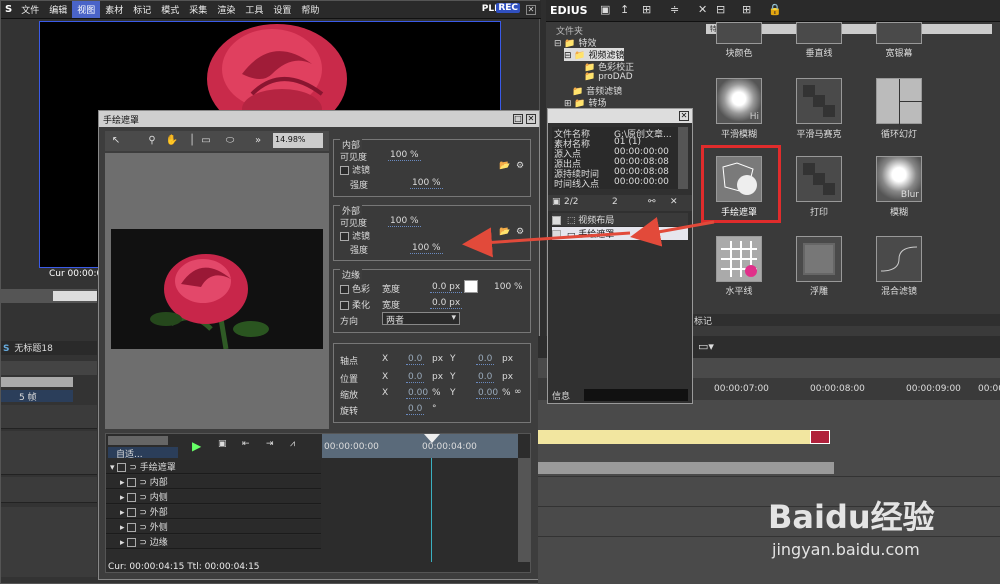 The image size is (1000, 584). Describe the element at coordinates (846, 549) in the screenshot. I see `watermark-url: jingyan.baidu.com` at that location.